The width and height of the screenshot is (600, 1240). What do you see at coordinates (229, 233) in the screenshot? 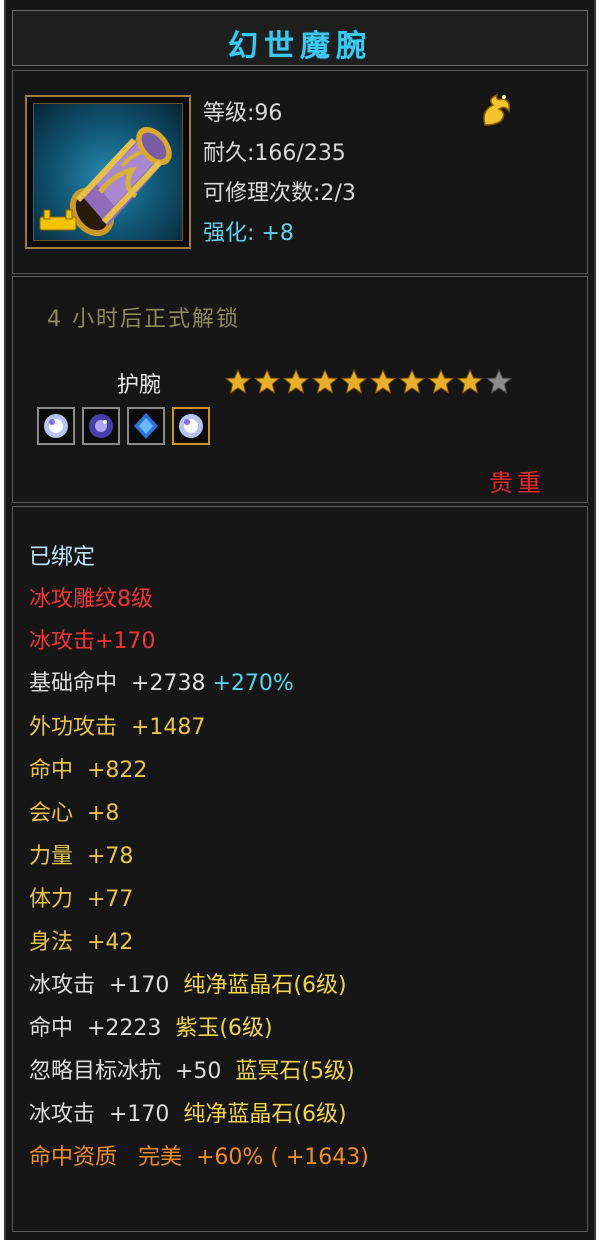
I see `enhance-label: 强化:` at bounding box center [229, 233].